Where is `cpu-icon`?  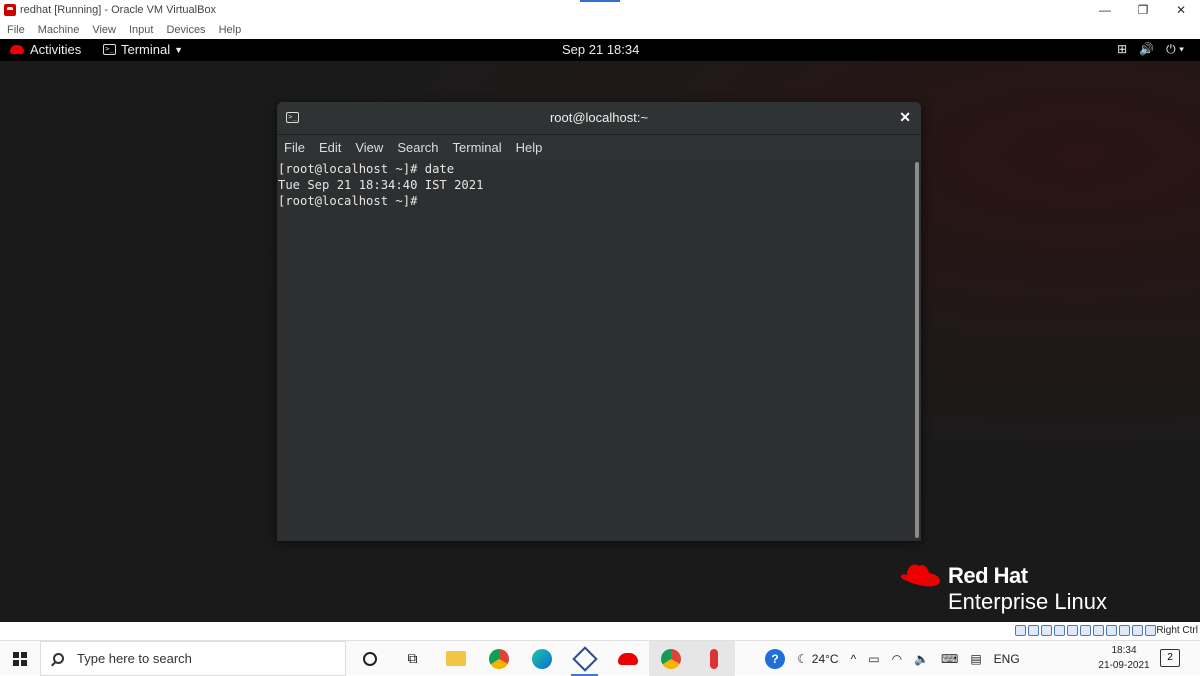 cpu-icon is located at coordinates (1124, 630).